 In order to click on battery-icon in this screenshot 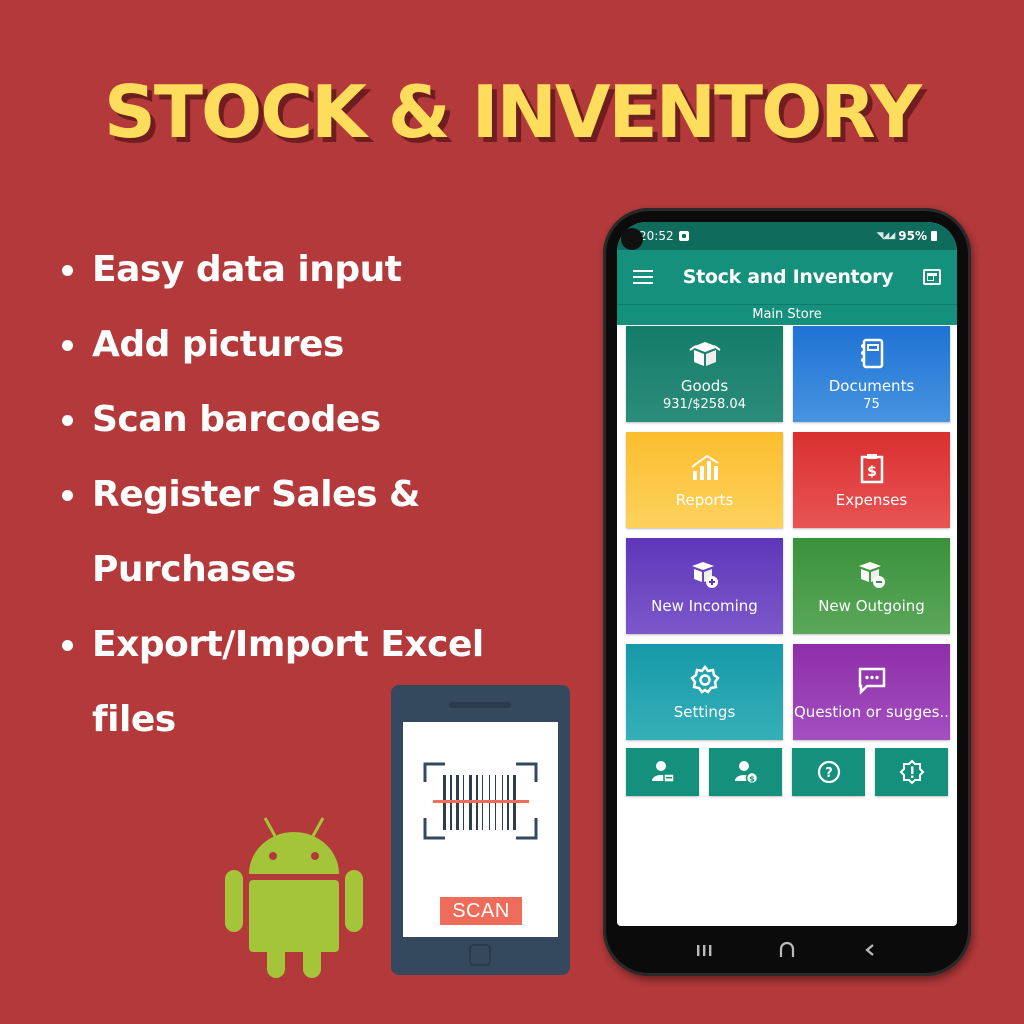, I will do `click(934, 236)`.